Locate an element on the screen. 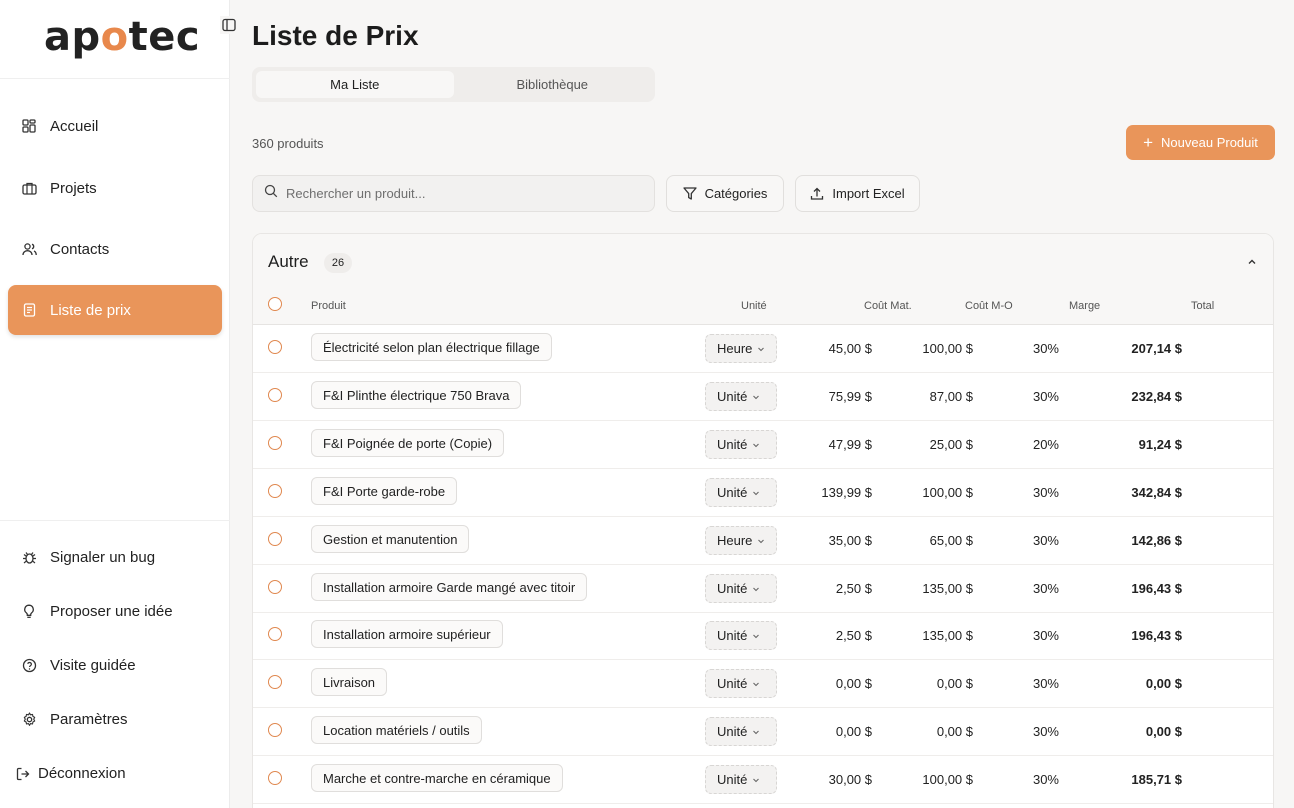 This screenshot has height=808, width=1294. group-header: Autre 26 is located at coordinates (763, 261).